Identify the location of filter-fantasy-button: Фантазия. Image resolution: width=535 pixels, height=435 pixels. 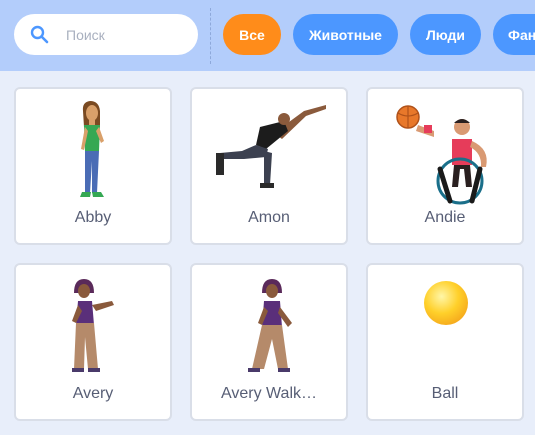
(514, 34).